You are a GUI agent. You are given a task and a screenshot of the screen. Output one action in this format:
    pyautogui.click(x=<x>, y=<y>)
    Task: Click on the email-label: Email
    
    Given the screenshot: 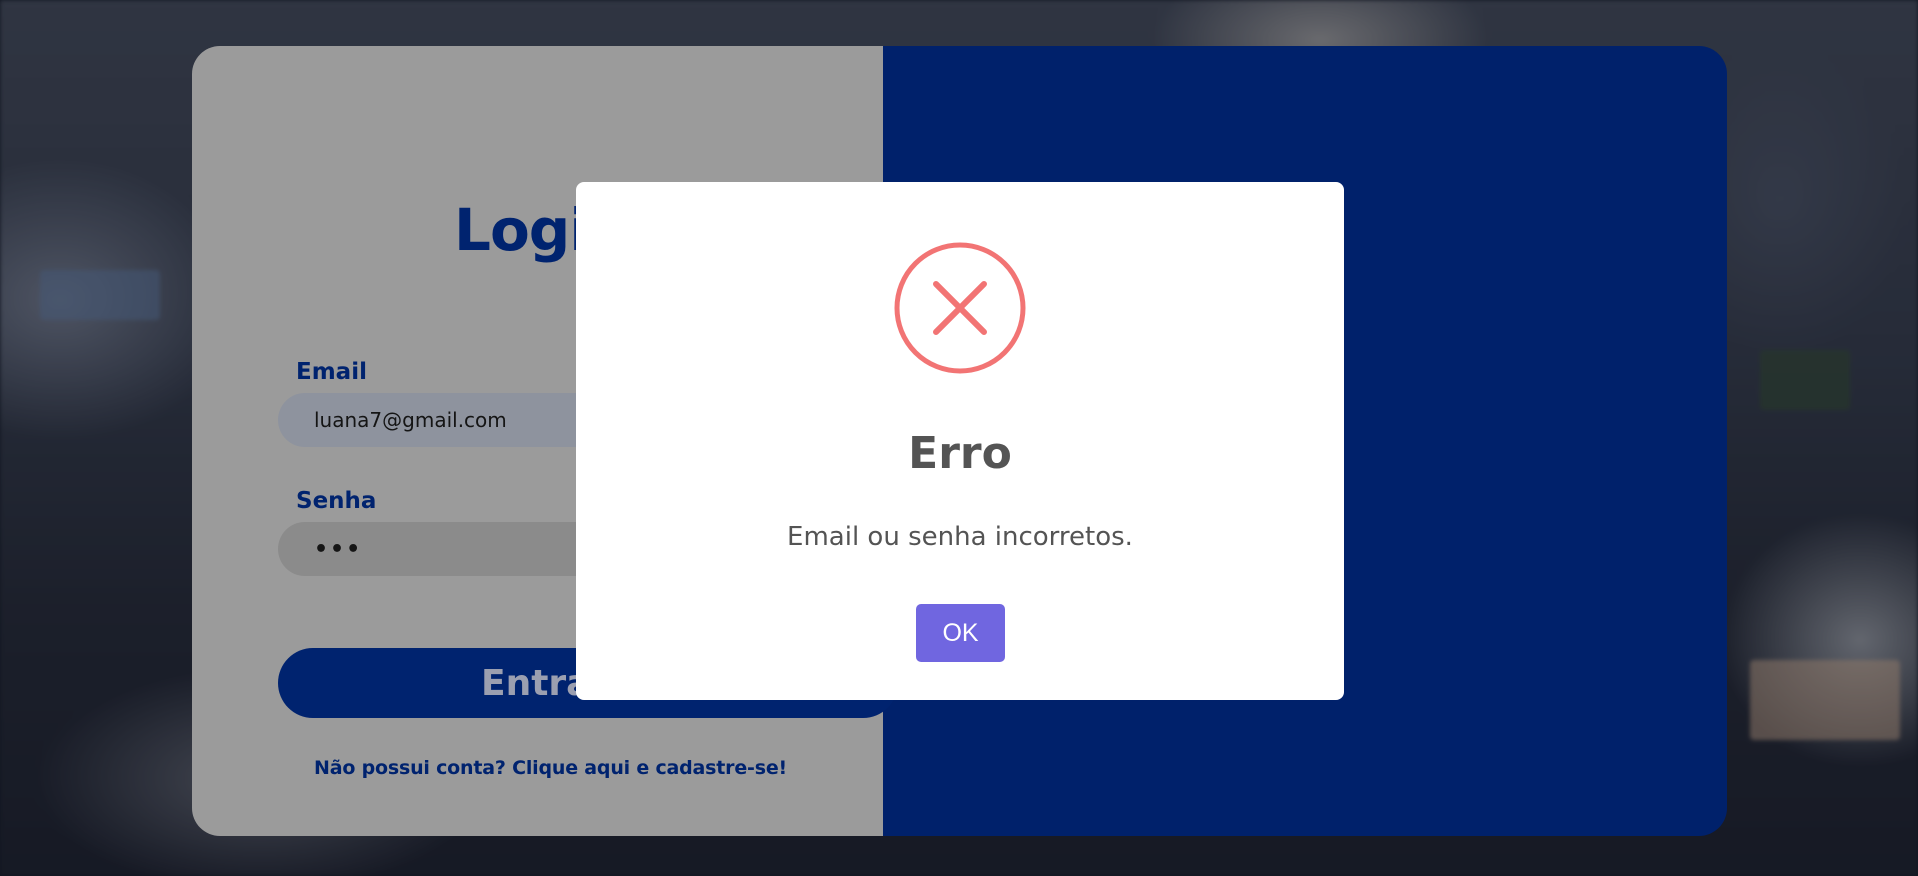 What is the action you would take?
    pyautogui.click(x=331, y=372)
    